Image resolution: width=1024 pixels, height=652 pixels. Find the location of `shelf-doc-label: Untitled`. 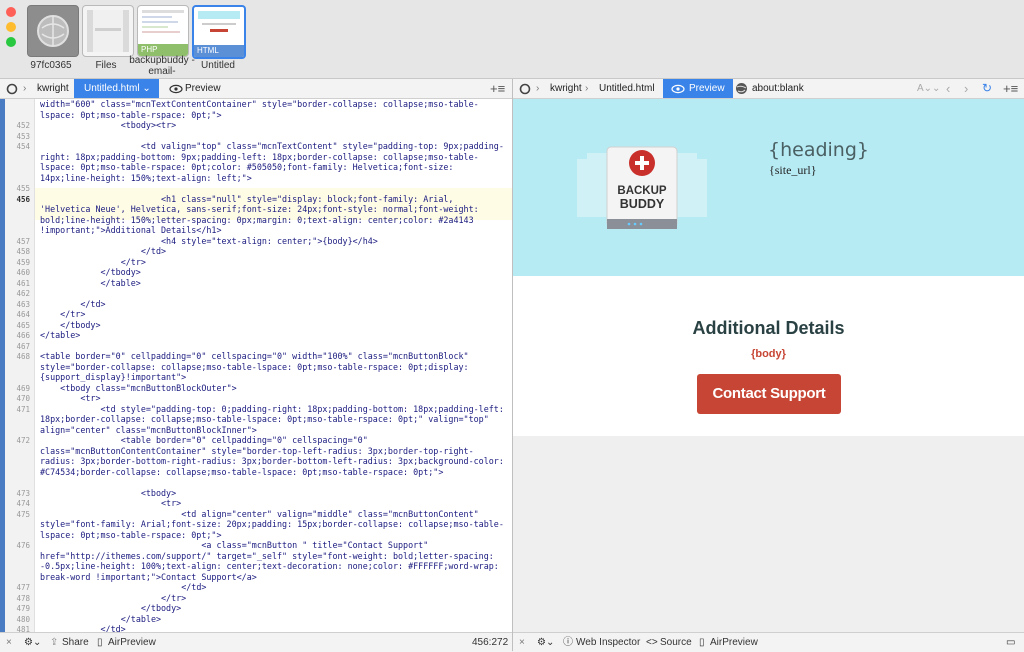

shelf-doc-label: Untitled is located at coordinates (218, 65).